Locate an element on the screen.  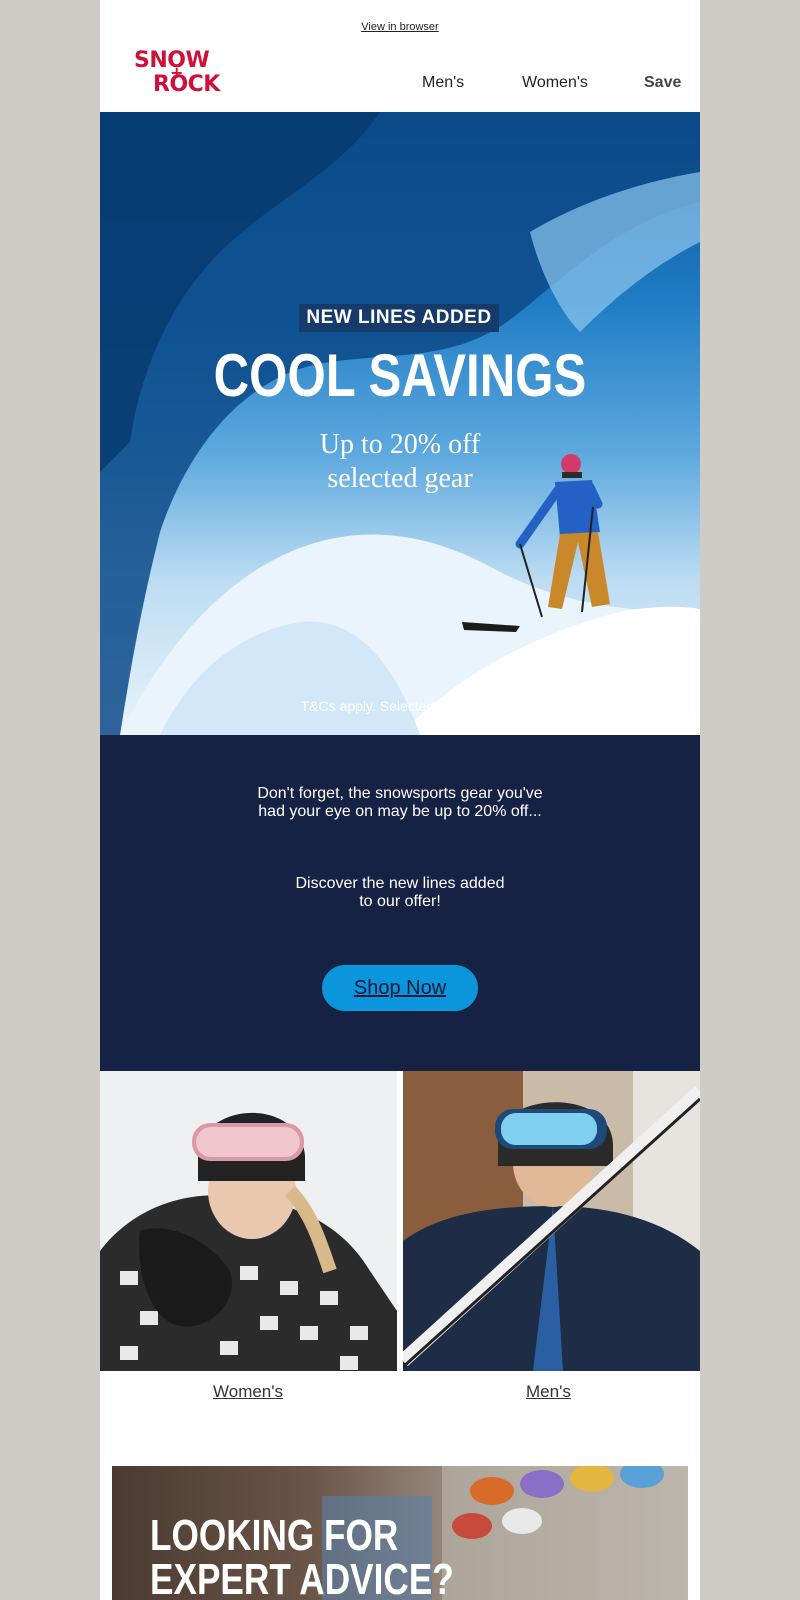
promo-line-4: to our offer! is located at coordinates (400, 901).